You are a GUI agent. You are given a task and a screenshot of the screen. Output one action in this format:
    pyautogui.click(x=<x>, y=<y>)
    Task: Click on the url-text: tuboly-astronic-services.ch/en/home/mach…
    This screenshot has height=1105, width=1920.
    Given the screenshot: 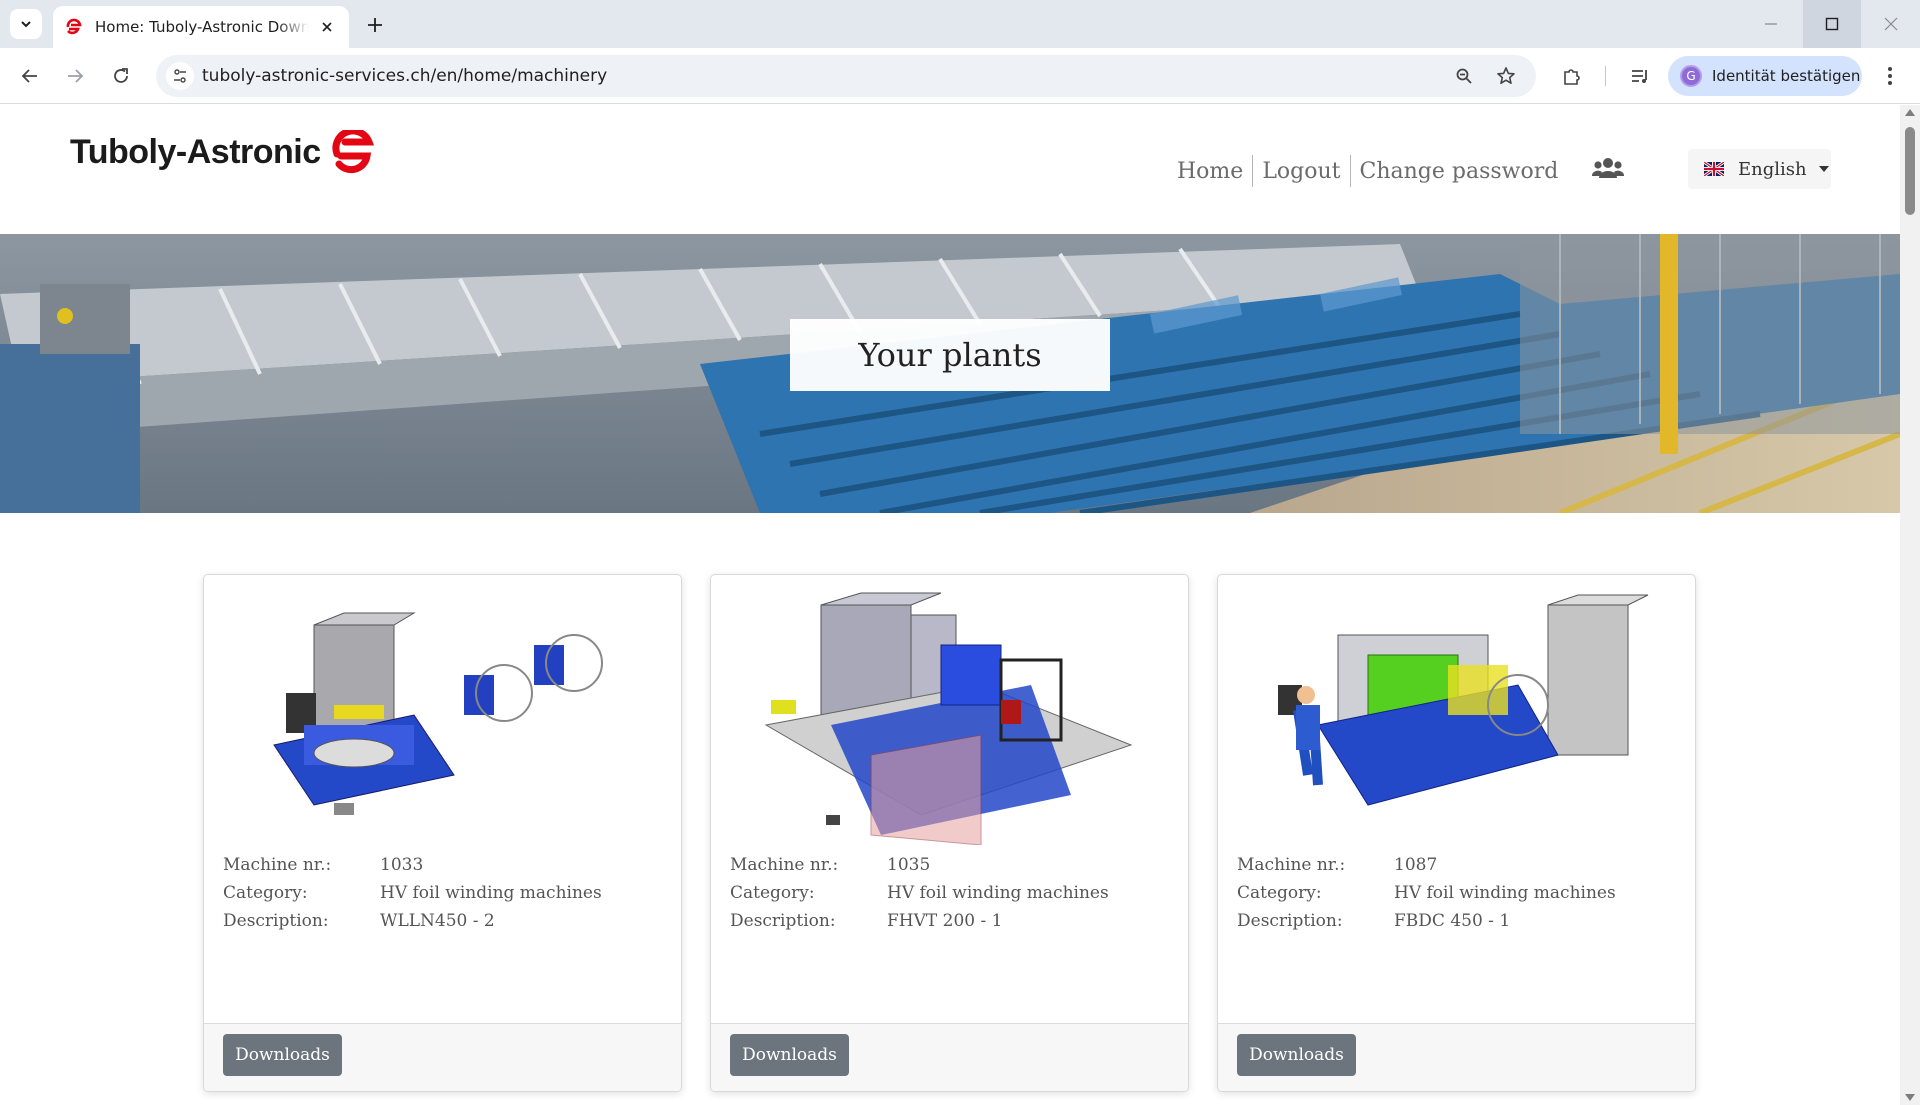 What is the action you would take?
    pyautogui.click(x=404, y=76)
    